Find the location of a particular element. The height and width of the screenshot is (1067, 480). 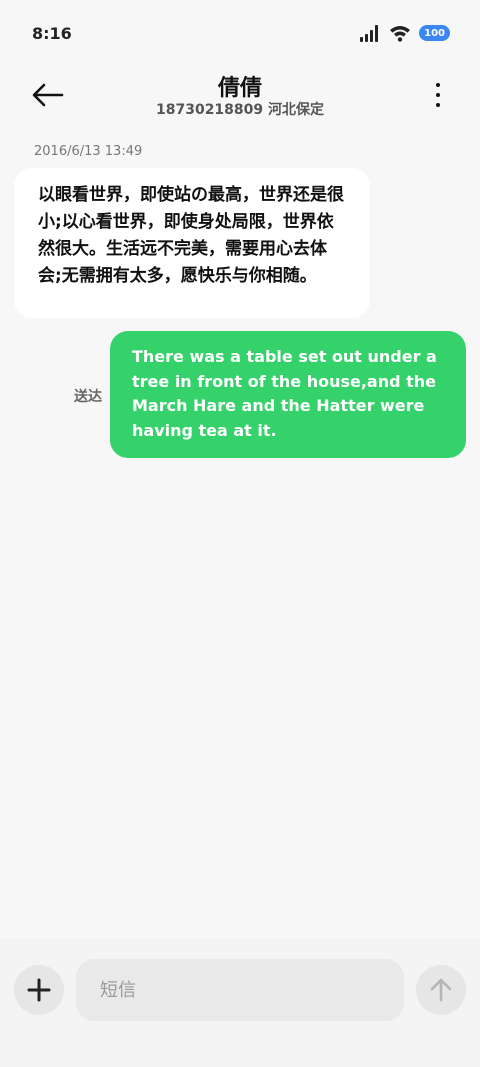

delivery-status: 送达 is located at coordinates (88, 397).